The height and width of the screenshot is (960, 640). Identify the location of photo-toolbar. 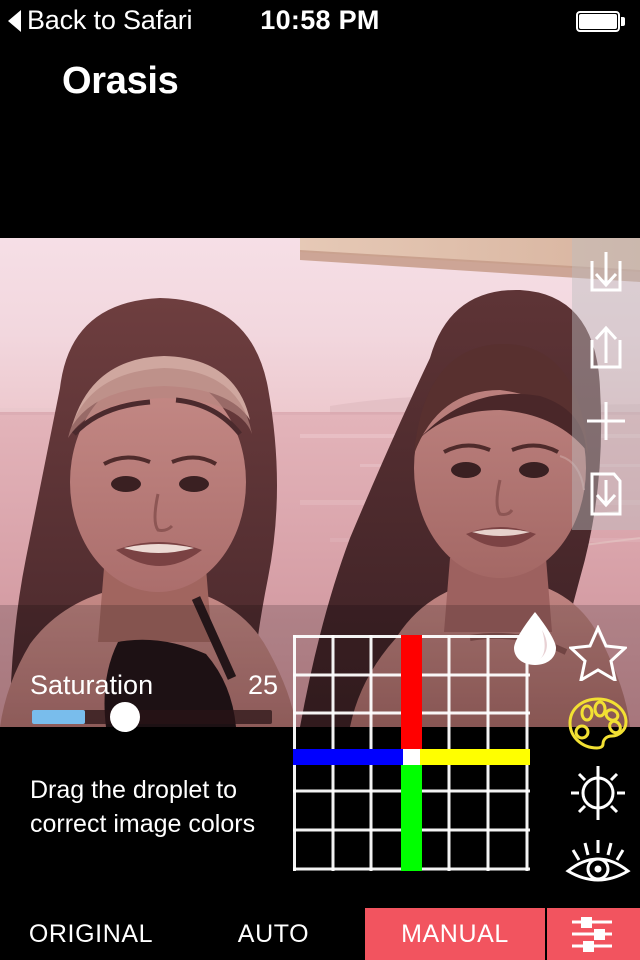
(606, 384).